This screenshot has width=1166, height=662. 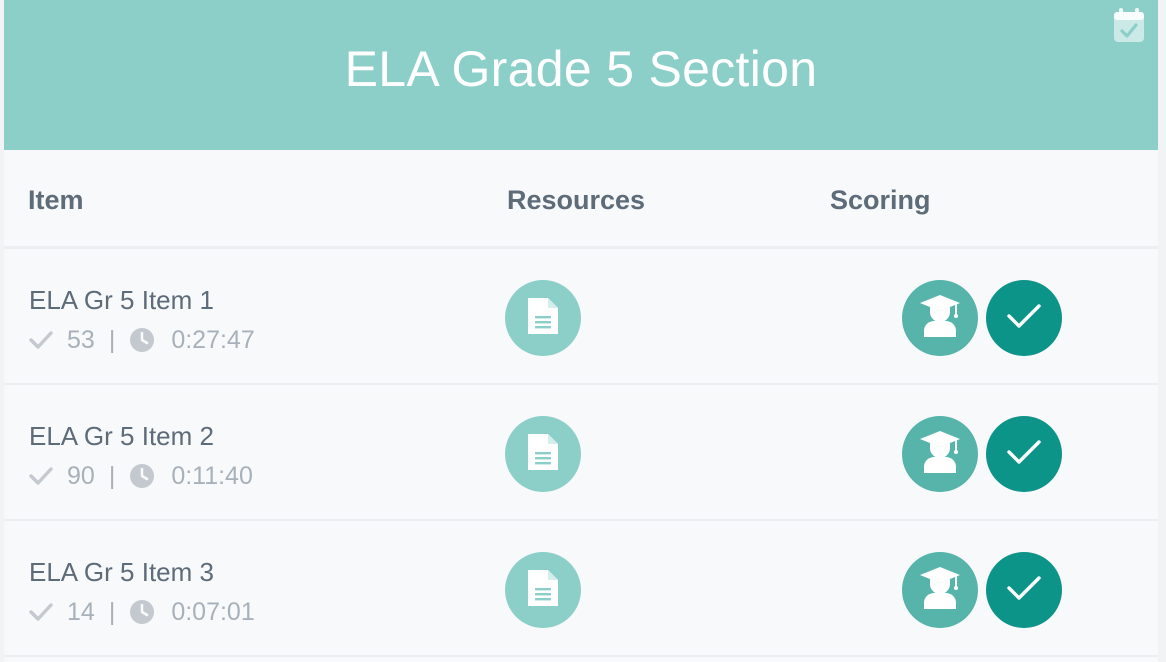 I want to click on column-header-row: Item Resources Scoring, so click(x=581, y=199).